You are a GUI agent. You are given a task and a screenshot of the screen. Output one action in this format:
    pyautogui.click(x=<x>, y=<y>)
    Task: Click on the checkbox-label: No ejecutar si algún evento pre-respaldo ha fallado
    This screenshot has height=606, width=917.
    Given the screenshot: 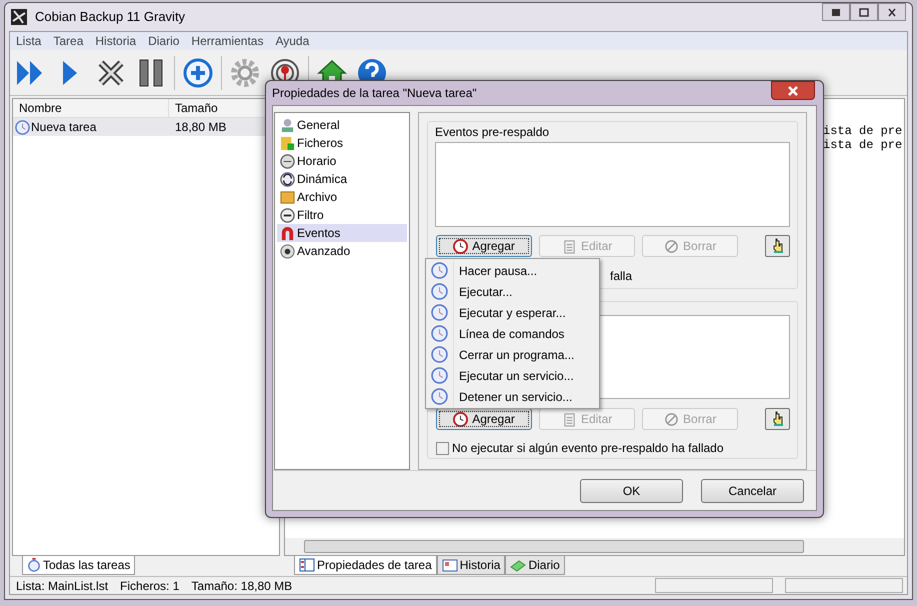 What is the action you would take?
    pyautogui.click(x=588, y=448)
    